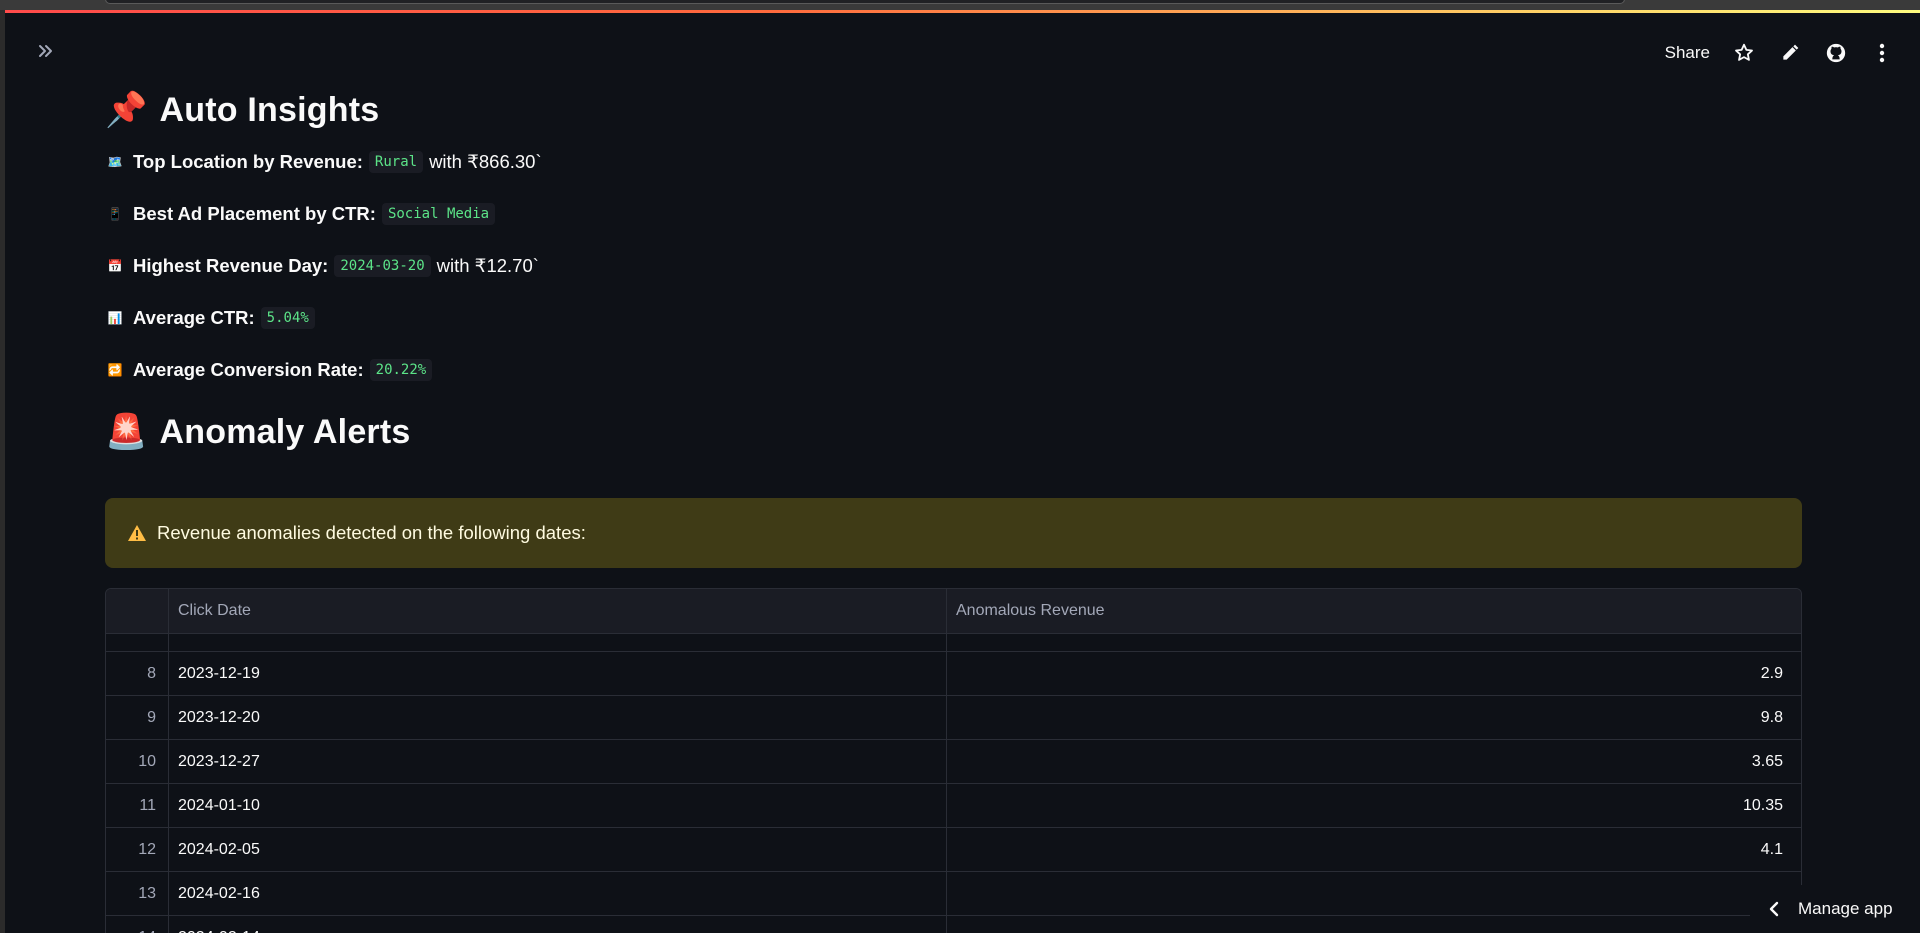  What do you see at coordinates (1767, 761) in the screenshot?
I see `cell-anomalous-revenue: 3.65` at bounding box center [1767, 761].